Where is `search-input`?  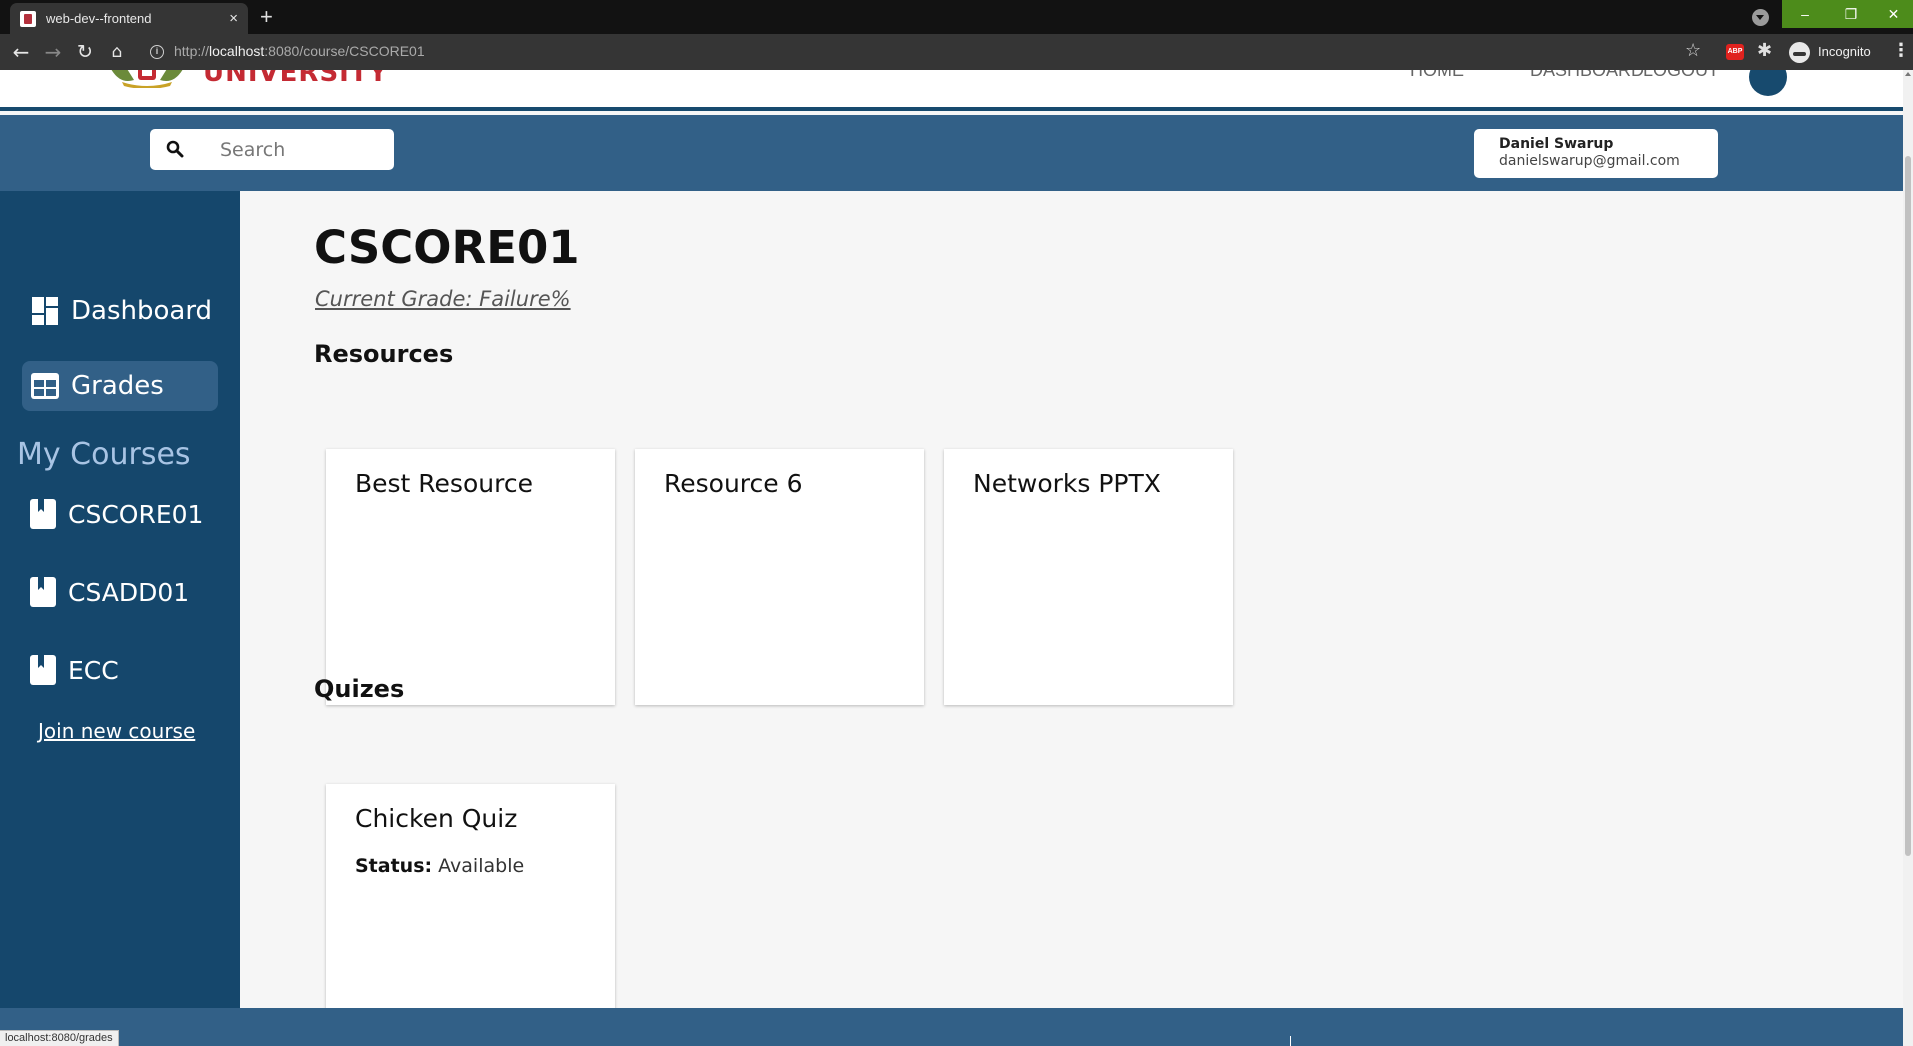 search-input is located at coordinates (302, 150).